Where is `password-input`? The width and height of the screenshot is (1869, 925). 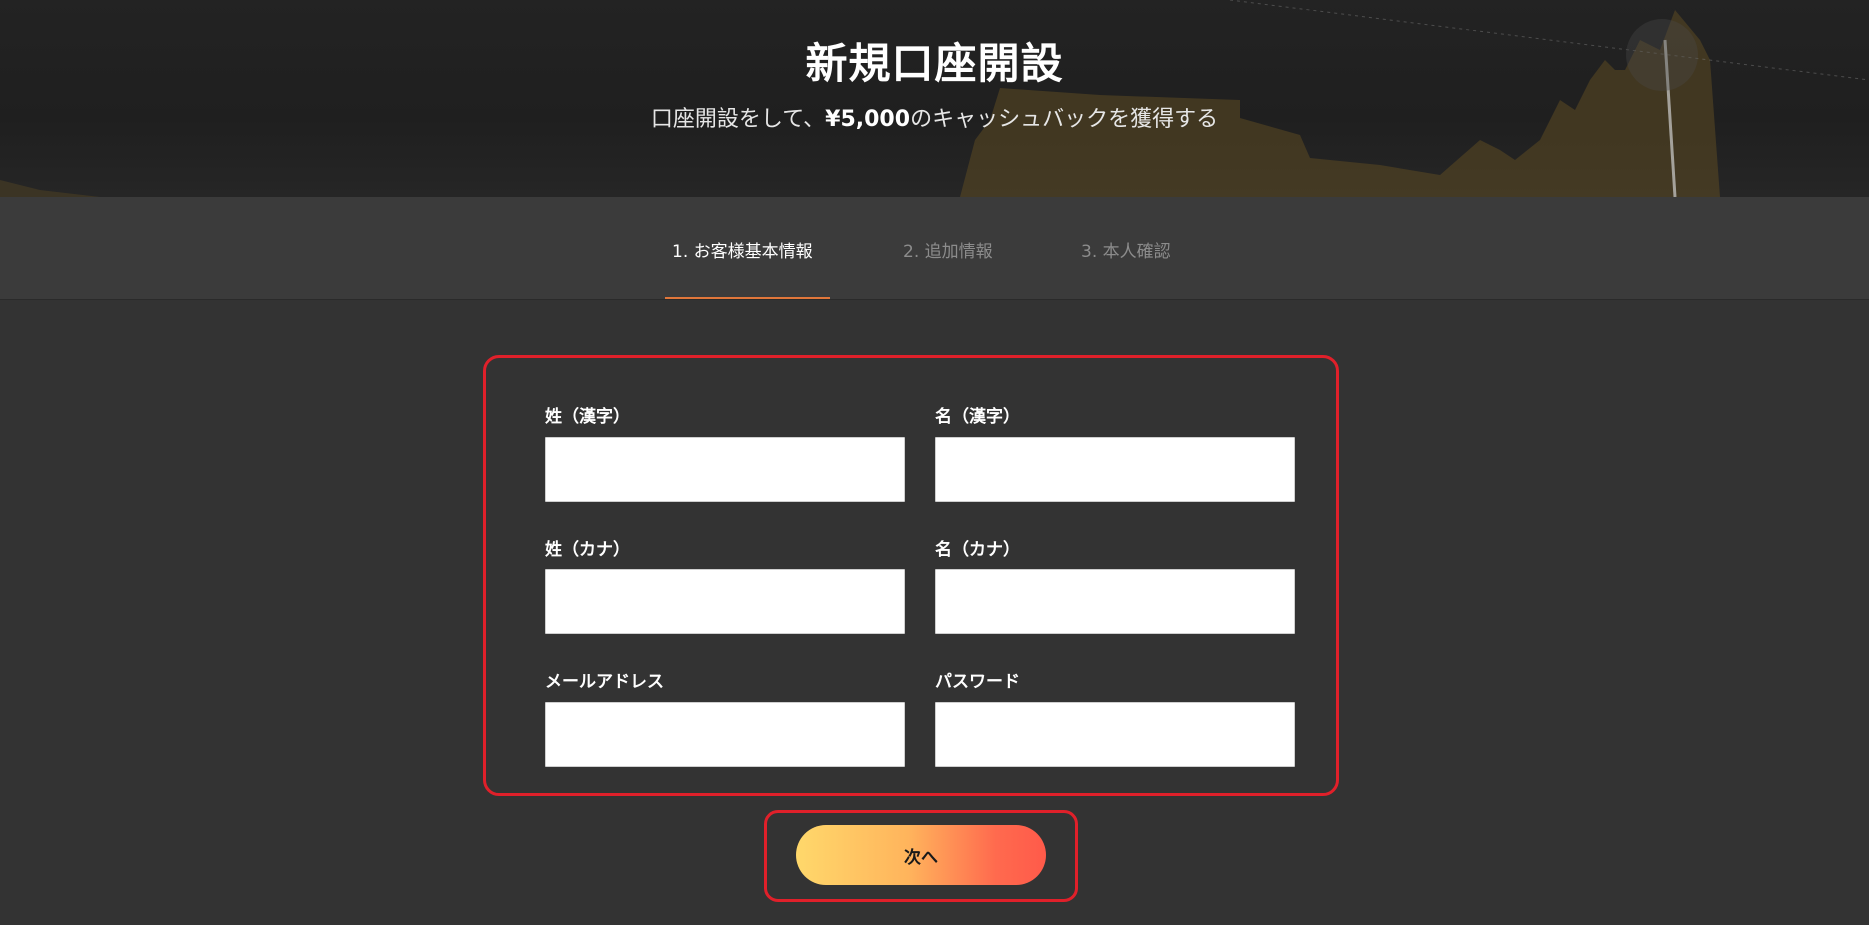
password-input is located at coordinates (1115, 734).